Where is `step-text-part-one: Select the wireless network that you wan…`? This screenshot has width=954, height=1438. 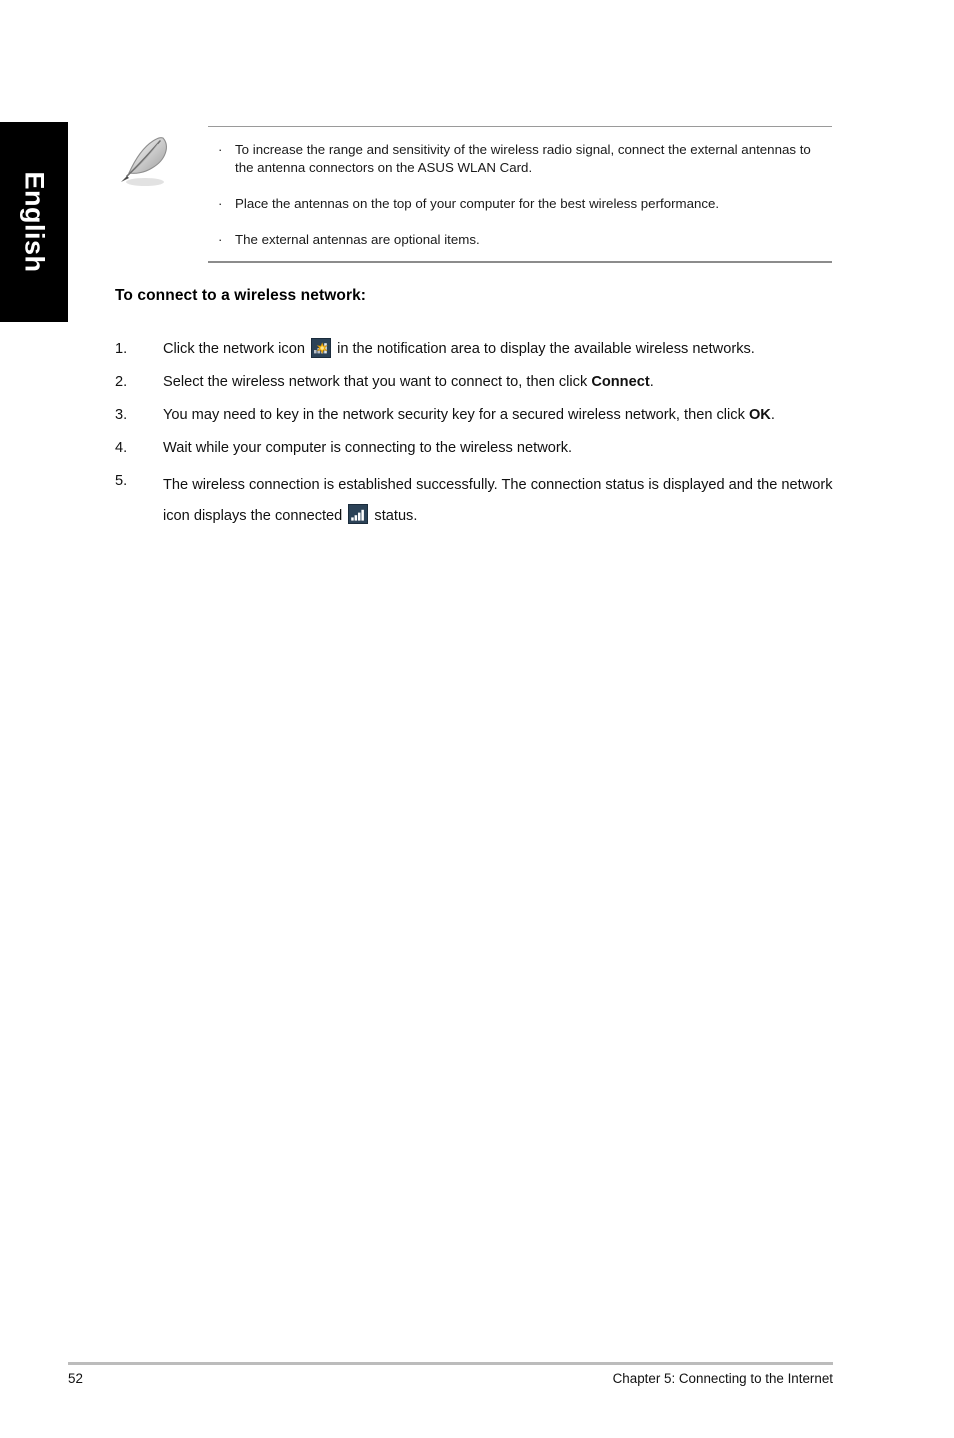
step-text-part-one: Select the wireless network that you wan… is located at coordinates (375, 382).